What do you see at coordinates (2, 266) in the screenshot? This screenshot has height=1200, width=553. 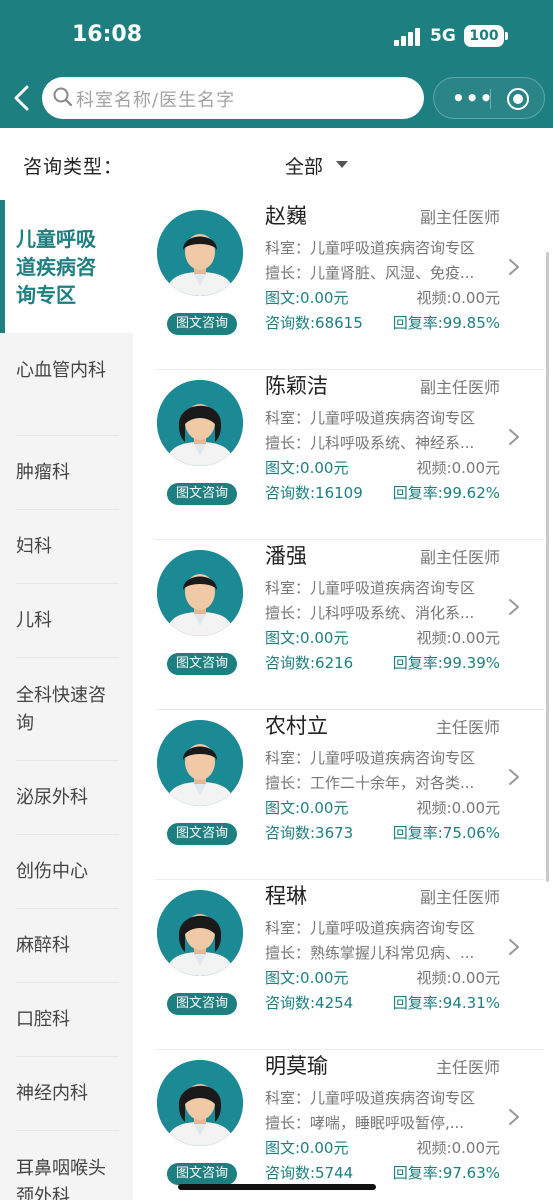 I see `active-indicator` at bounding box center [2, 266].